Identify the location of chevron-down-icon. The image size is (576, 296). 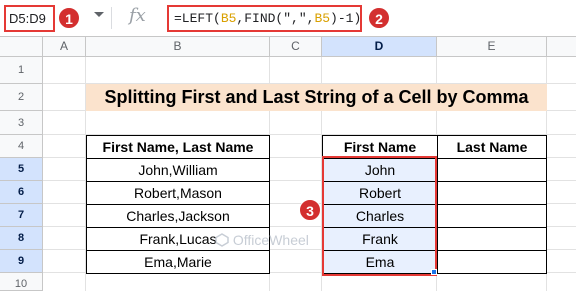
(99, 14).